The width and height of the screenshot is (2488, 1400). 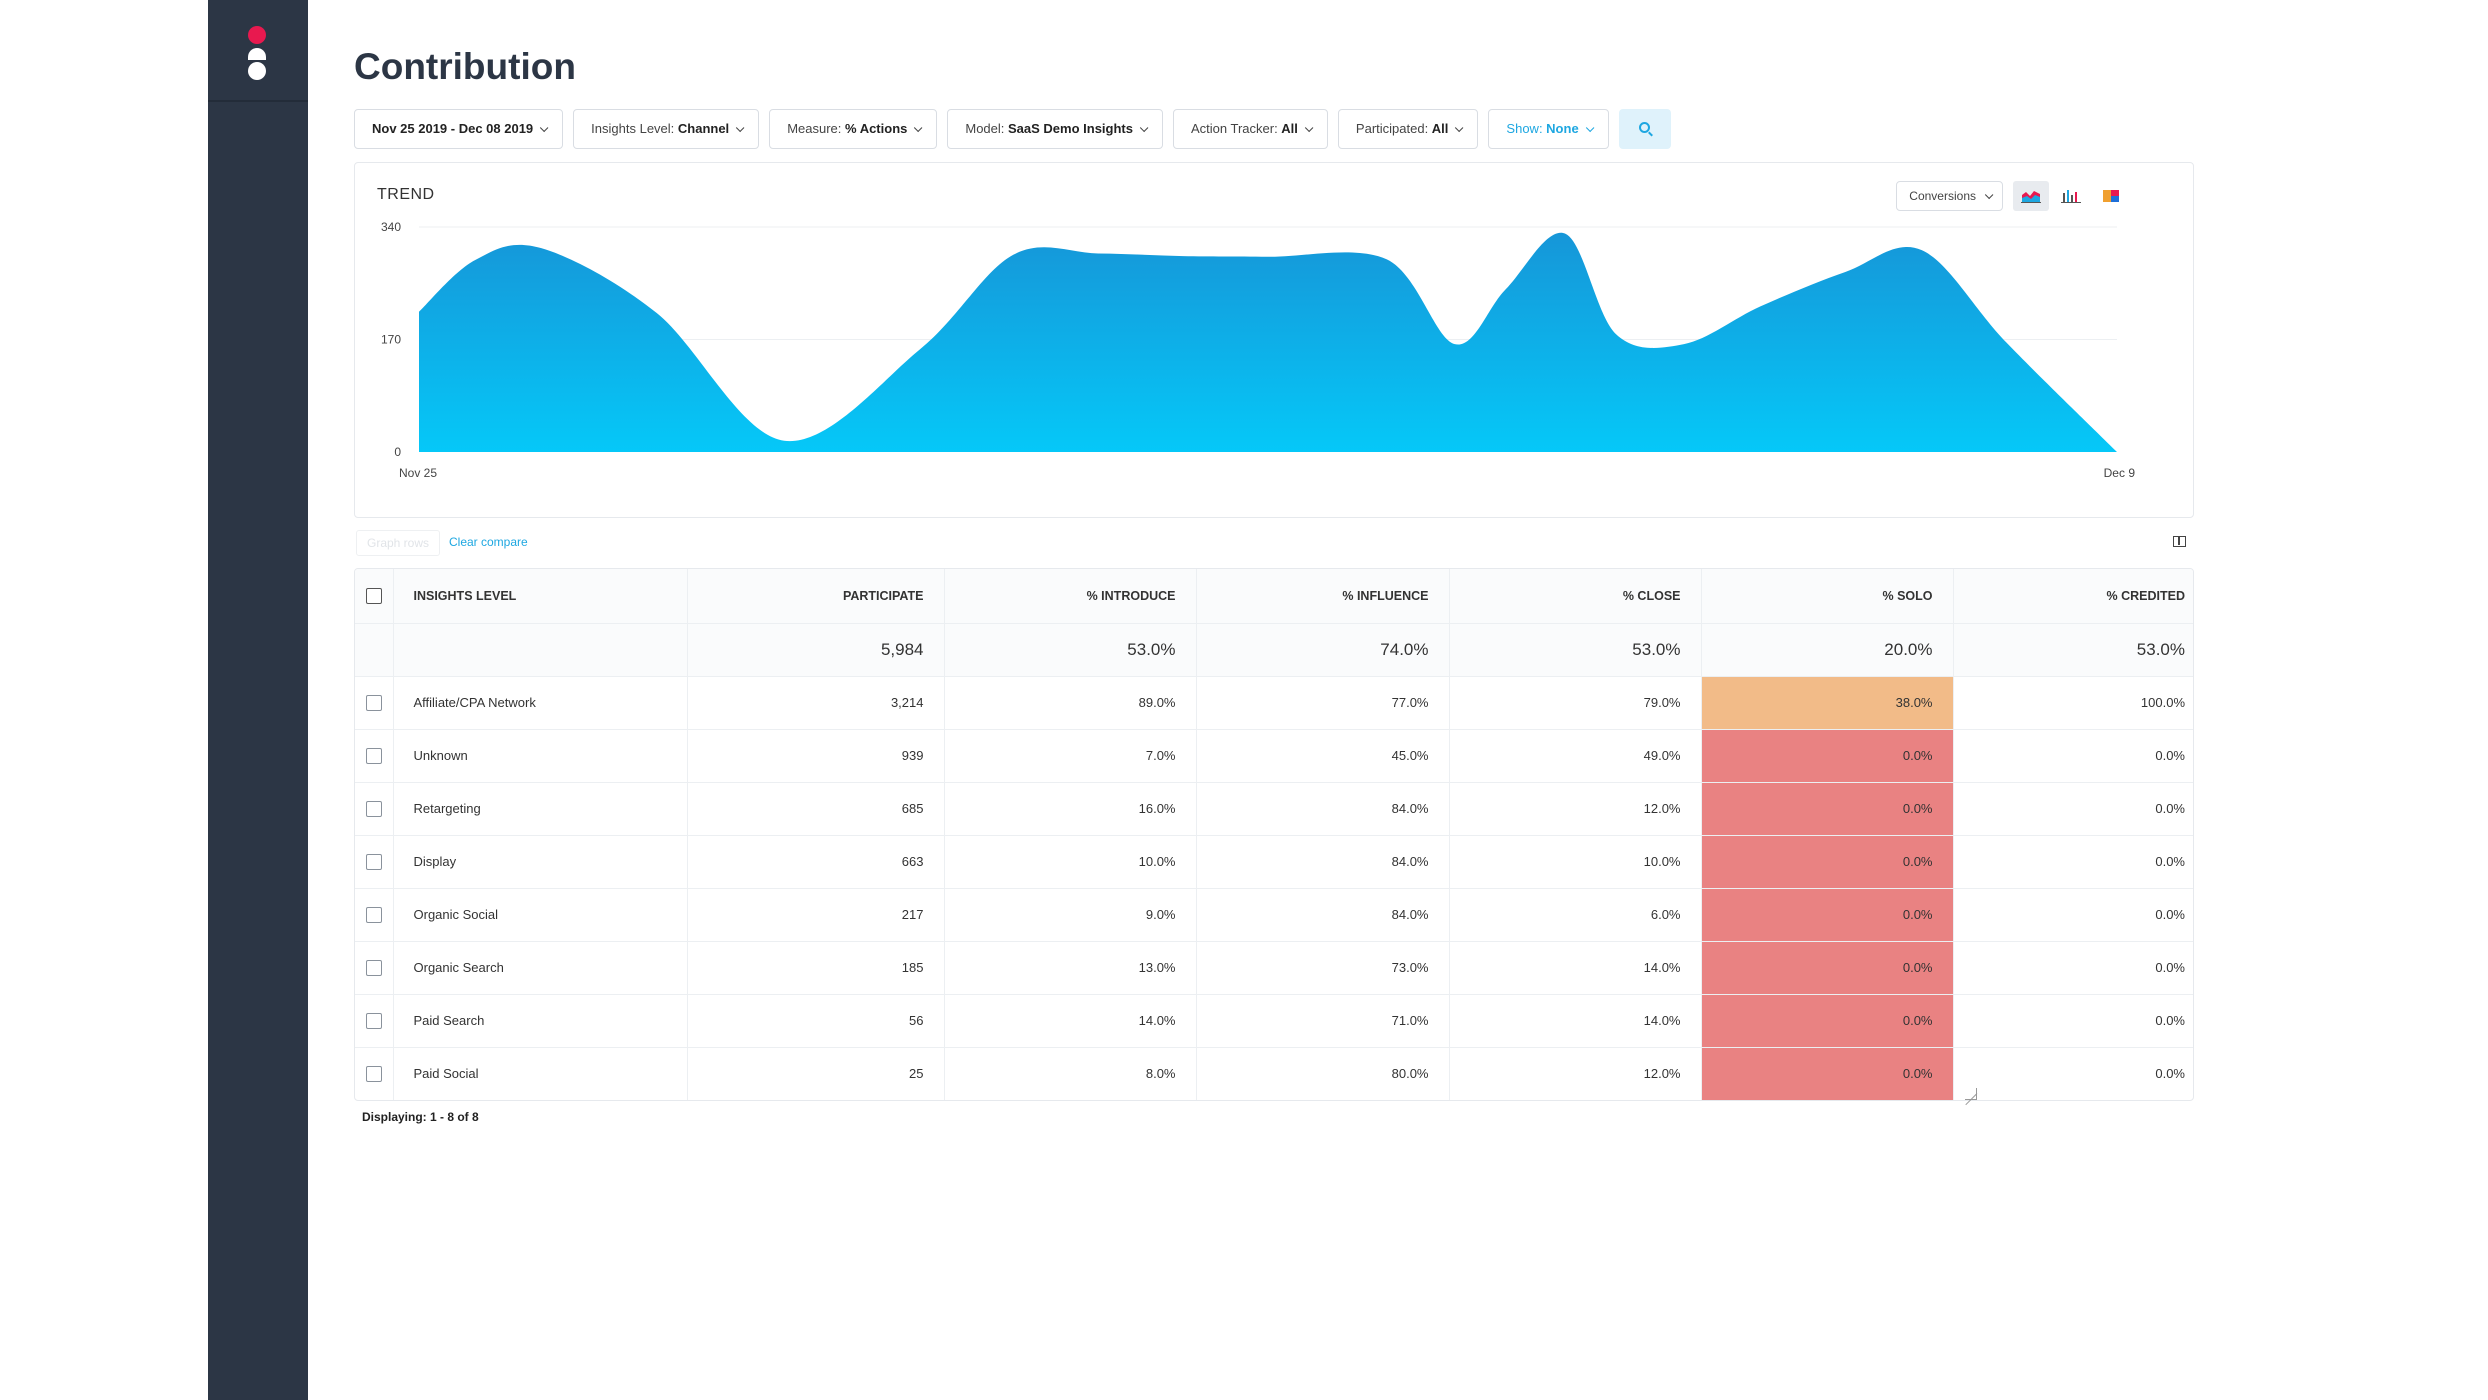 What do you see at coordinates (1274, 809) in the screenshot?
I see `table-row: Retargeting 685 16.0% 84.0% 12.0% 0.0% 0.0%` at bounding box center [1274, 809].